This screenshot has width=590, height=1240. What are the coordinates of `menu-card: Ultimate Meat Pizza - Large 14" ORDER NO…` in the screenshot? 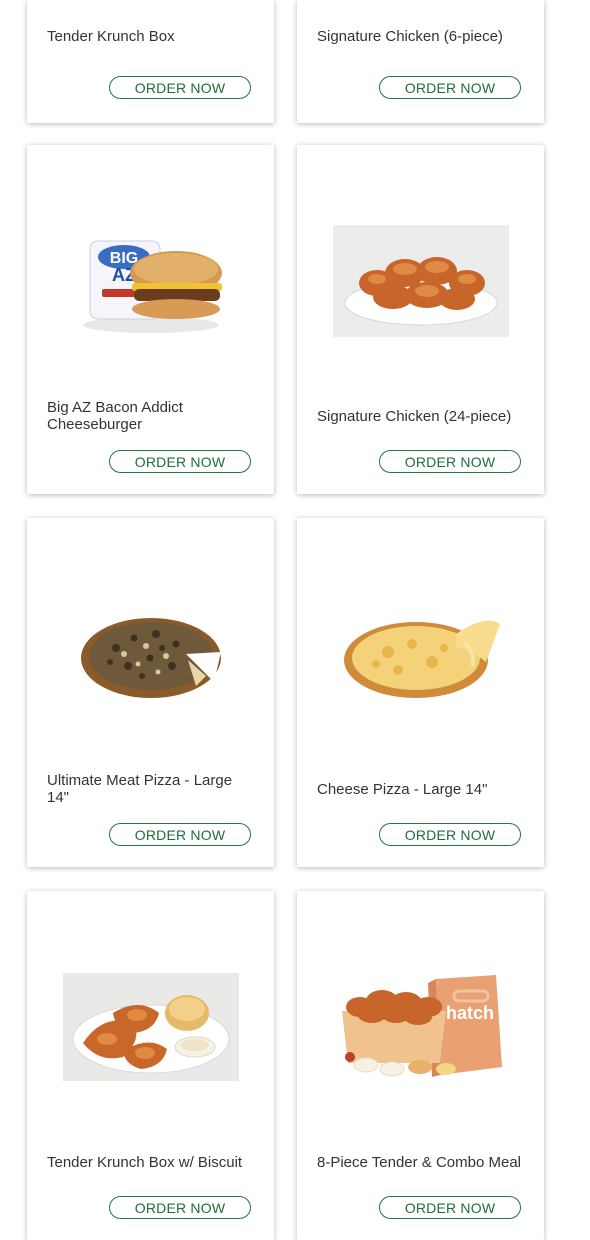 It's located at (150, 692).